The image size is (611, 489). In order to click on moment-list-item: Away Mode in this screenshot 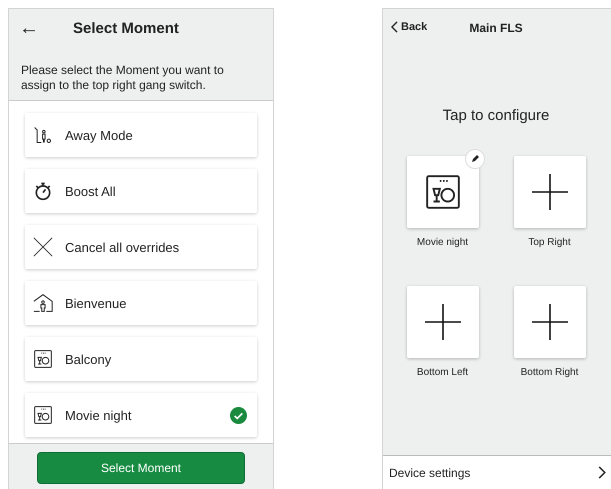, I will do `click(141, 135)`.